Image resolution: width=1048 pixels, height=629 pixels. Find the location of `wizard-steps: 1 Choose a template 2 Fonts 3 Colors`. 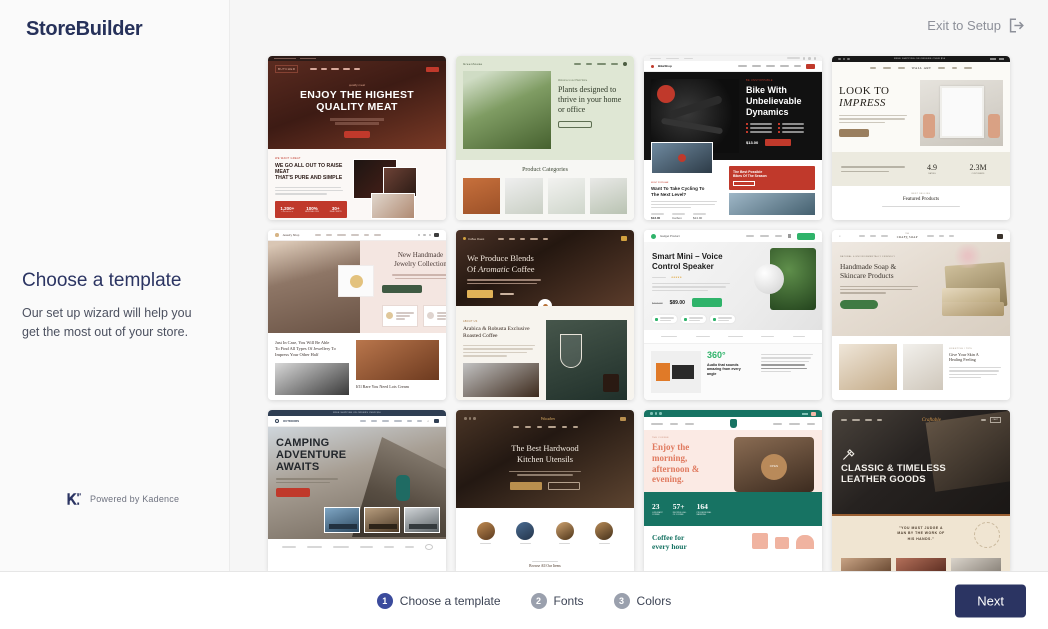

wizard-steps: 1 Choose a template 2 Fonts 3 Colors is located at coordinates (524, 600).